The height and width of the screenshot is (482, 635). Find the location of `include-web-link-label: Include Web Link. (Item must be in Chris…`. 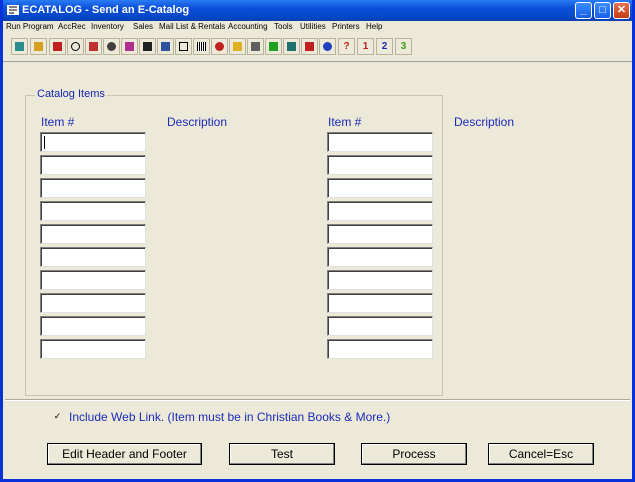

include-web-link-label: Include Web Link. (Item must be in Chris… is located at coordinates (230, 417).